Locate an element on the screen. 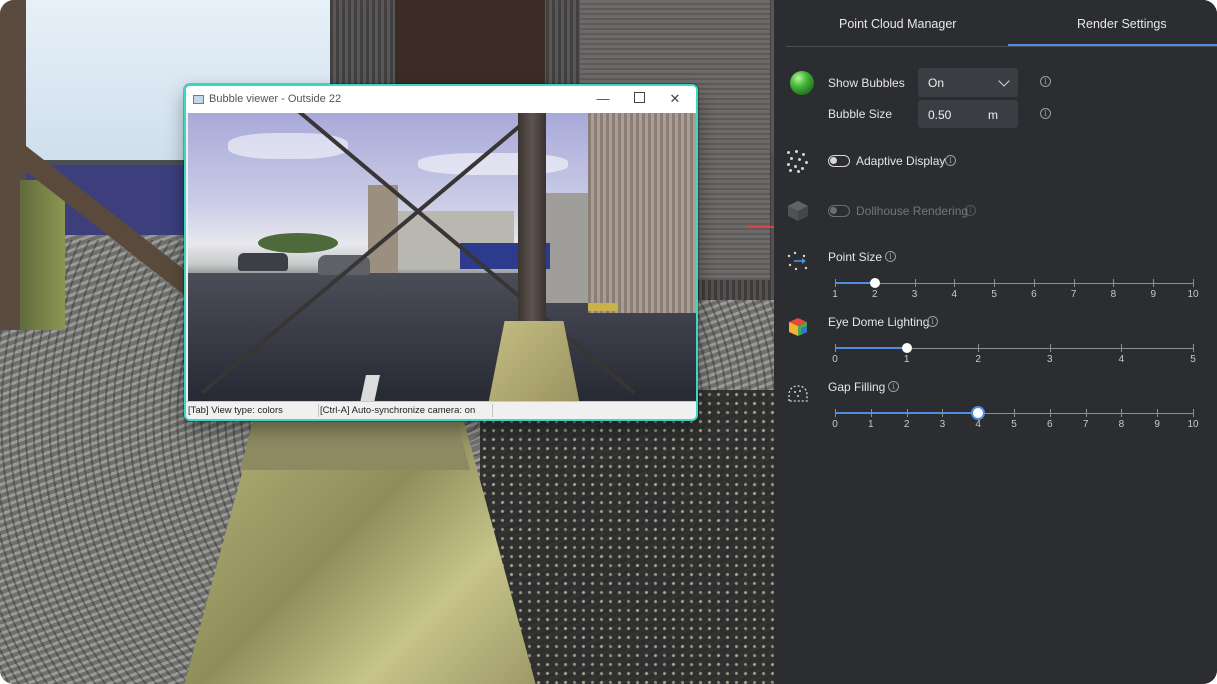 The height and width of the screenshot is (684, 1217). viewport-floor-points is located at coordinates (627, 537).